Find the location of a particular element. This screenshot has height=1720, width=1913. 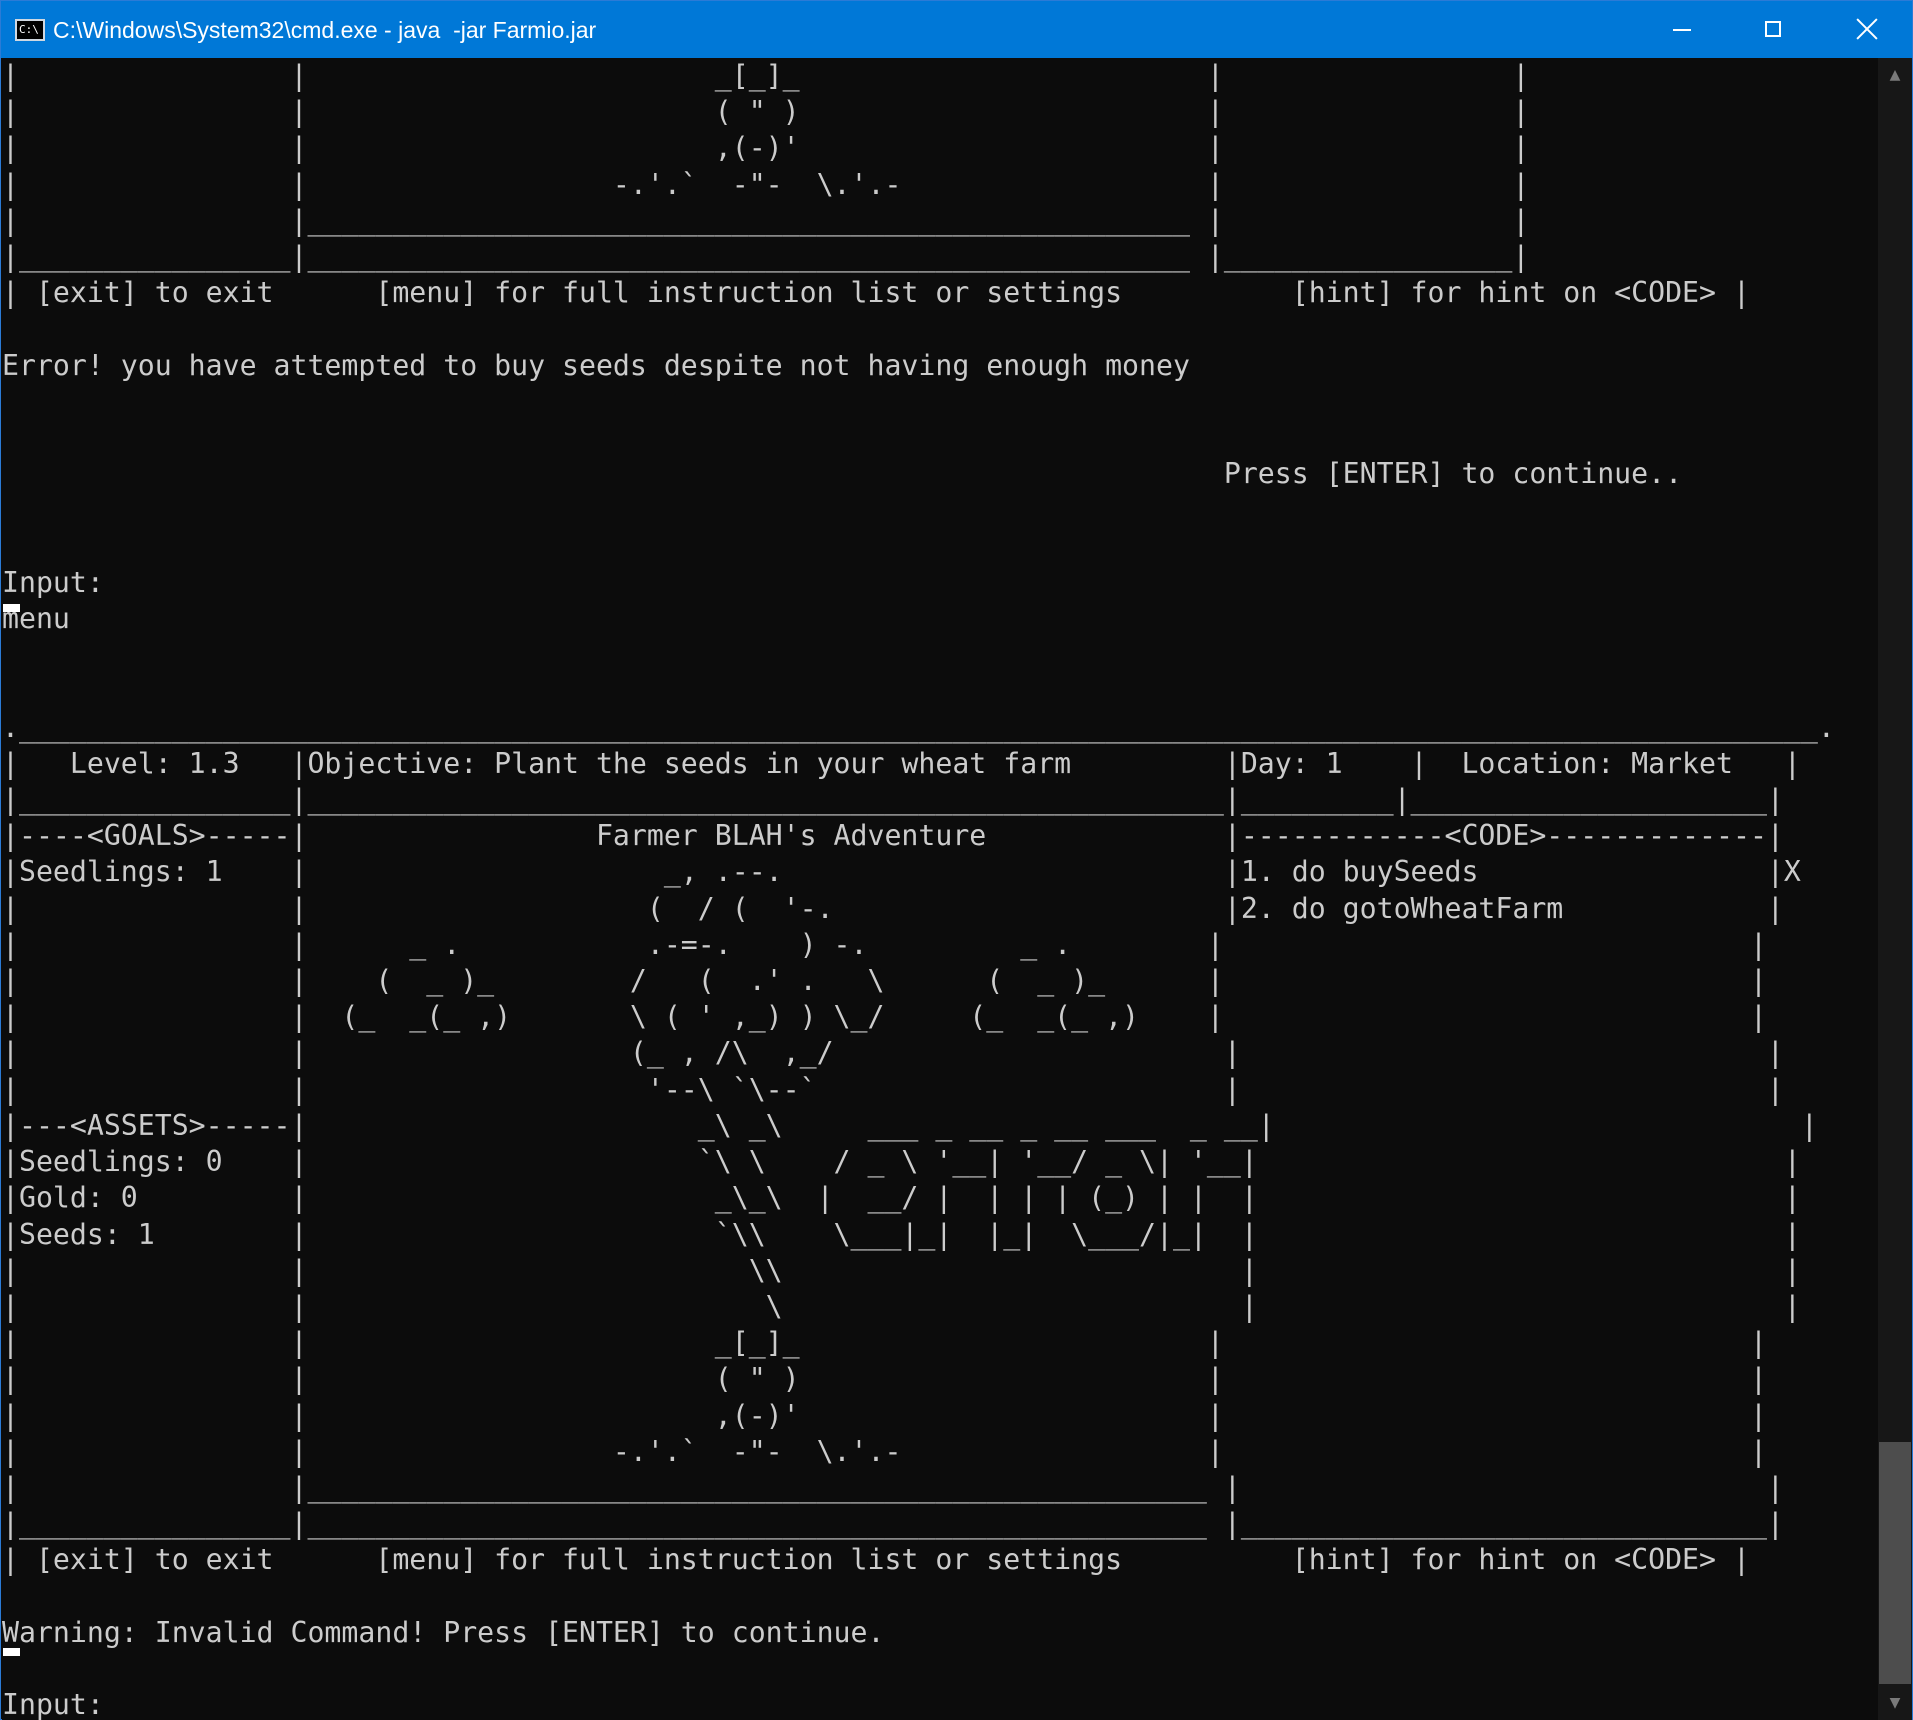

close-button is located at coordinates (1866, 29).